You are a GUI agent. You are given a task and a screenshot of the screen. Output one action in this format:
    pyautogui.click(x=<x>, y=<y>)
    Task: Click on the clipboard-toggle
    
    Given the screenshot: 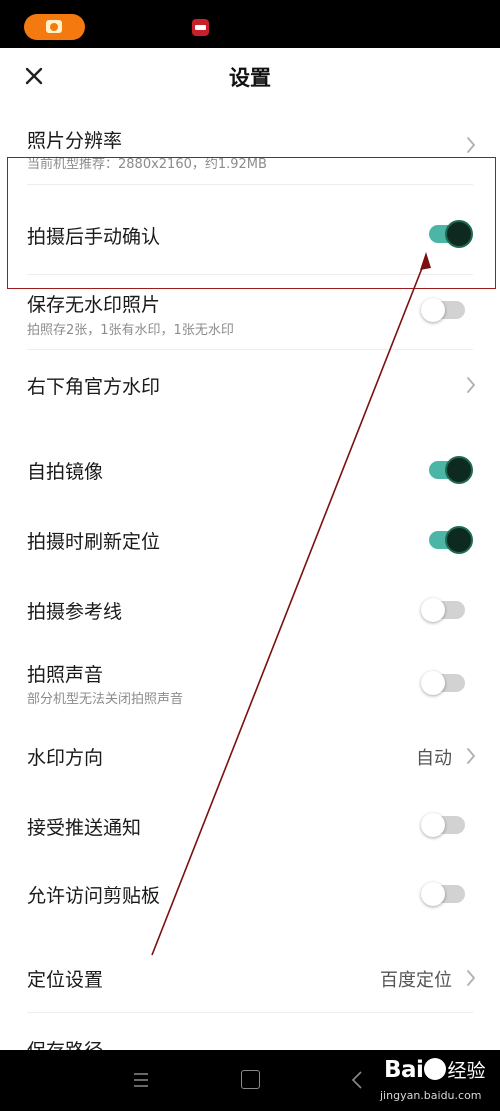 What is the action you would take?
    pyautogui.click(x=446, y=894)
    